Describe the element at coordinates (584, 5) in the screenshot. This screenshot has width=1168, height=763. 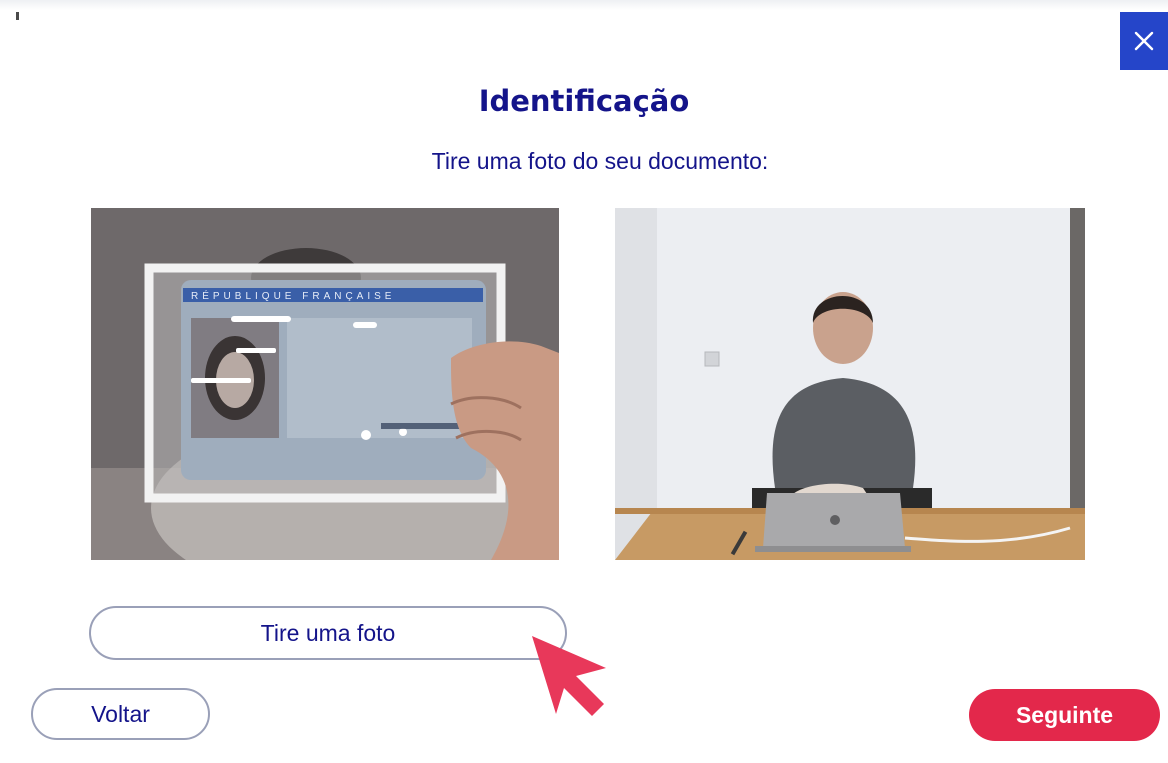
I see `top-shadow` at that location.